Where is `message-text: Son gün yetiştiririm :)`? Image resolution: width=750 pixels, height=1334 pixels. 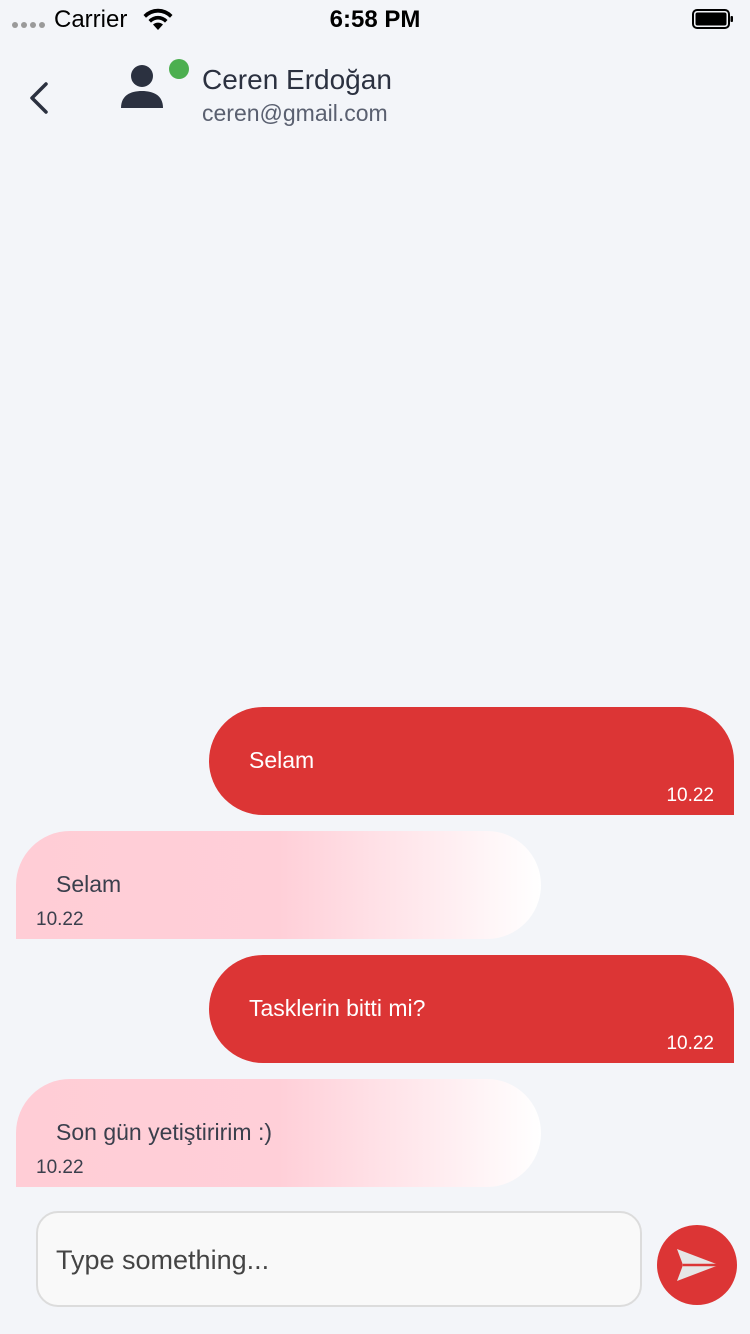 message-text: Son gün yetiştiririm :) is located at coordinates (164, 1132).